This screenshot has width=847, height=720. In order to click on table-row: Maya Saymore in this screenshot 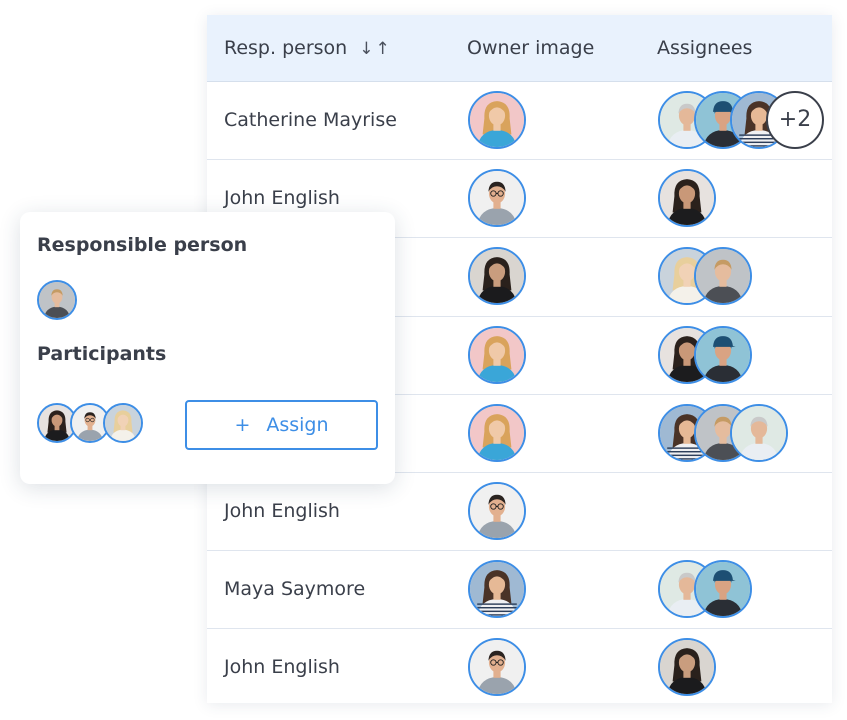, I will do `click(519, 590)`.